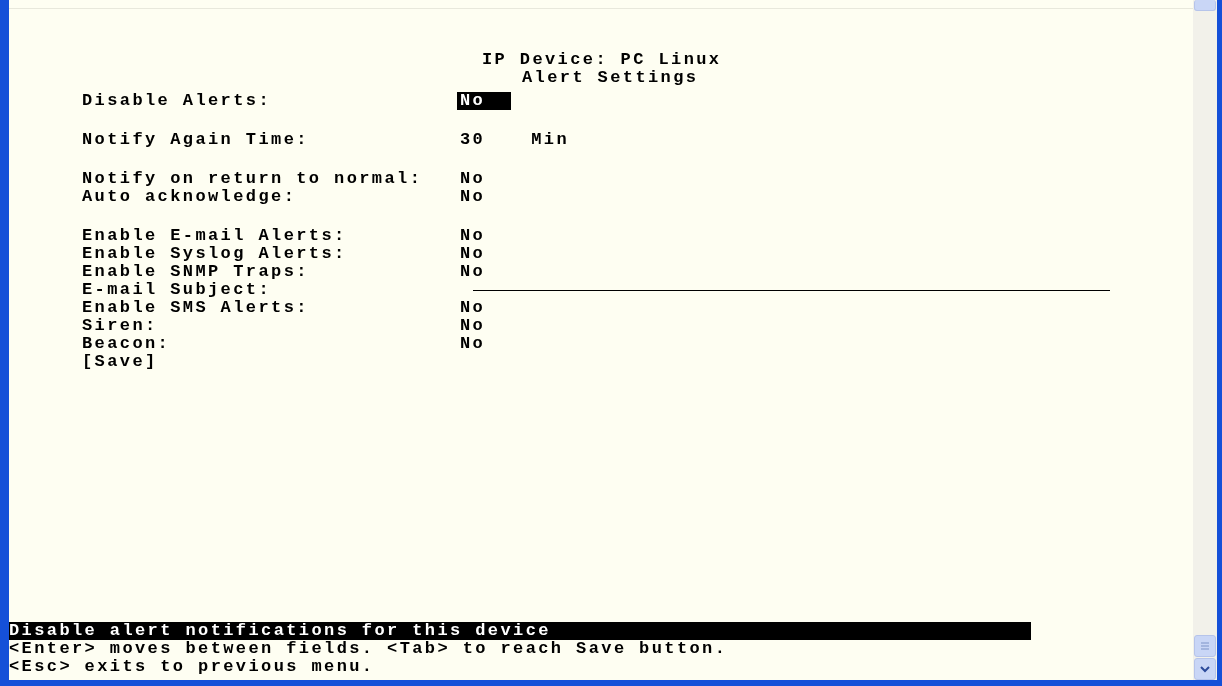 This screenshot has height=686, width=1222. Describe the element at coordinates (602, 60) in the screenshot. I see `screen-title: IP Device: PC Linux` at that location.